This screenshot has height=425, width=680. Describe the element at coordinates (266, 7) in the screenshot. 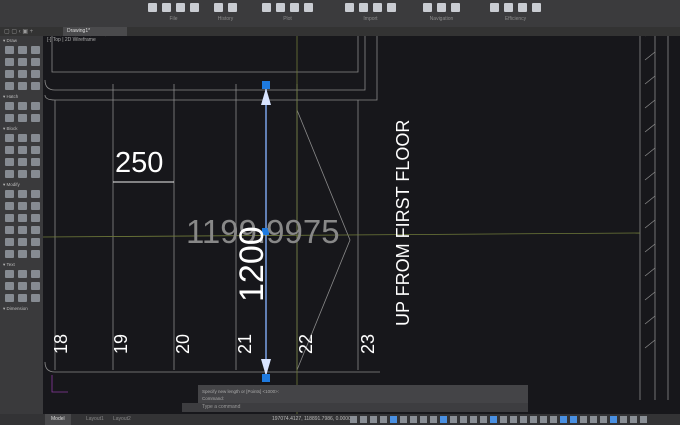

I see `print-icon` at that location.